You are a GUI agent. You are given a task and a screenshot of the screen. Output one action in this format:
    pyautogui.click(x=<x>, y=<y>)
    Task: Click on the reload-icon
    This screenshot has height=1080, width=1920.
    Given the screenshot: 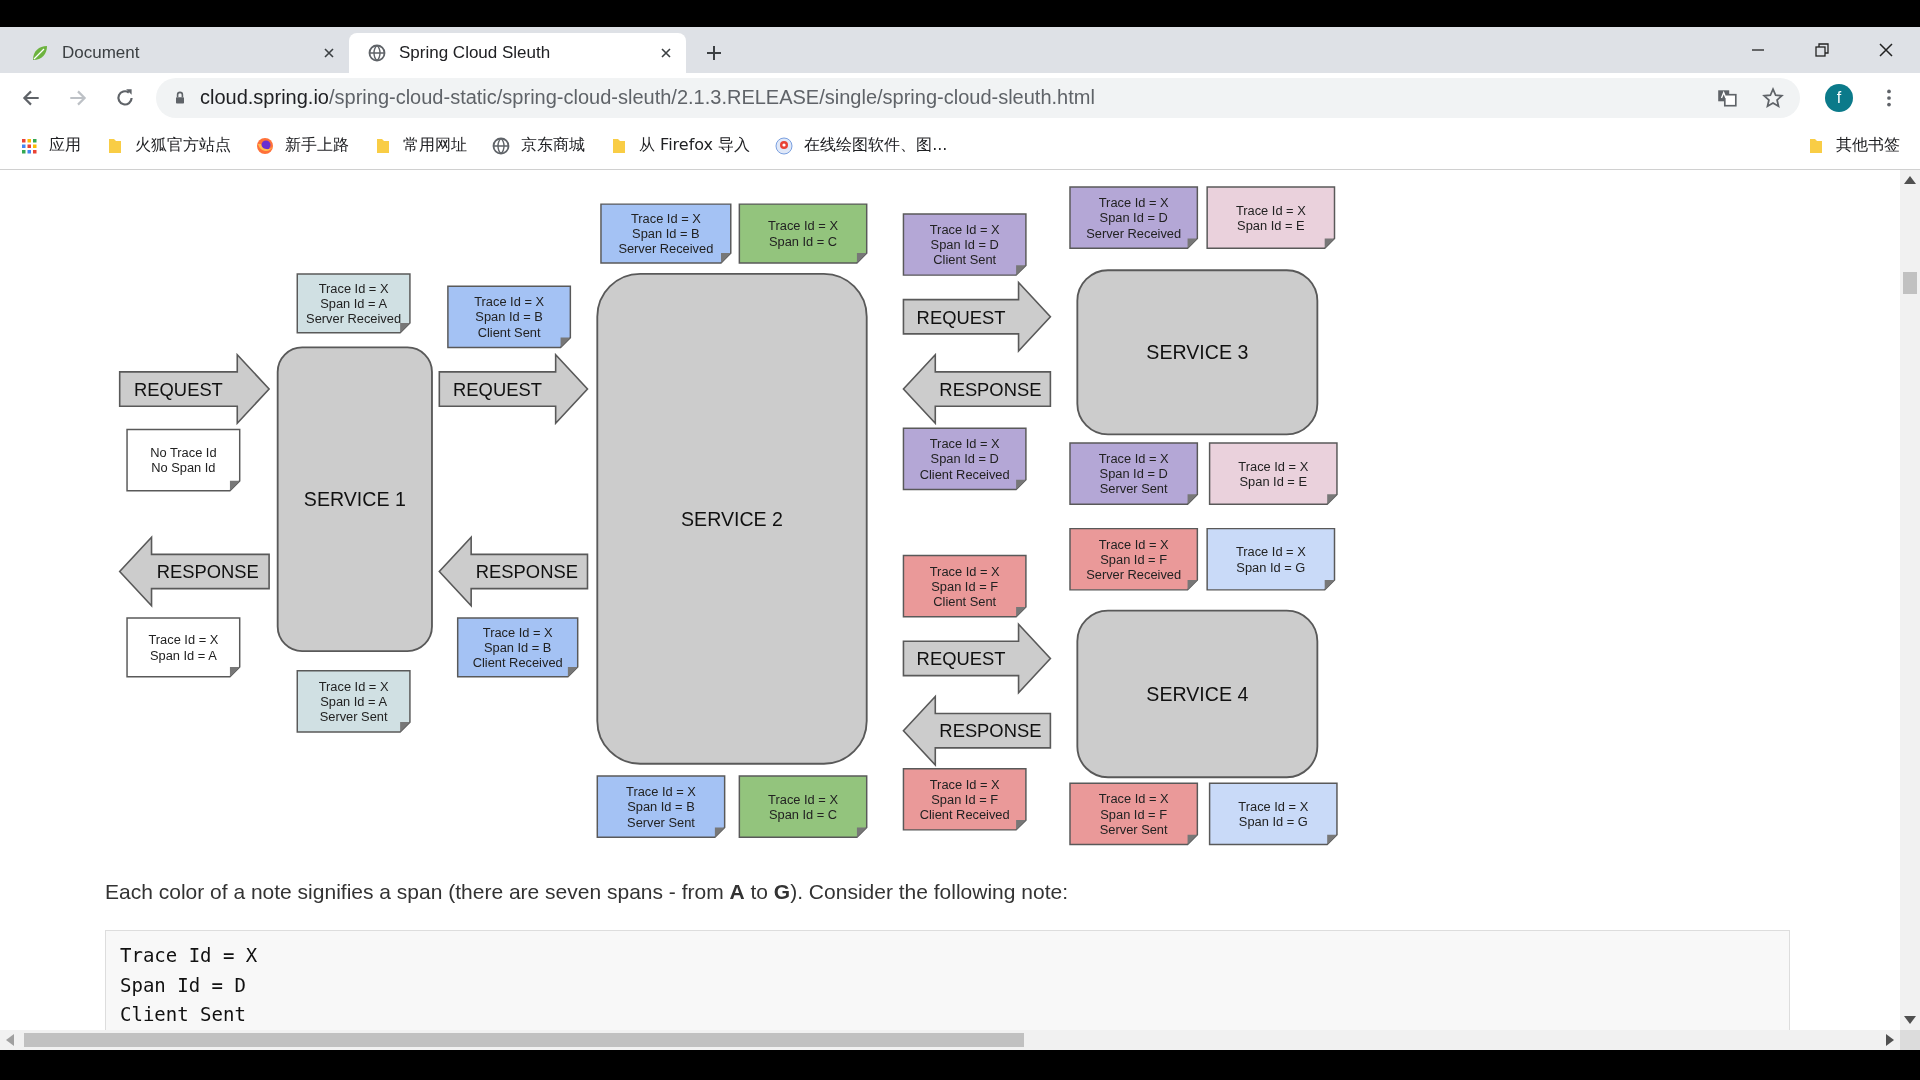 What is the action you would take?
    pyautogui.click(x=125, y=97)
    